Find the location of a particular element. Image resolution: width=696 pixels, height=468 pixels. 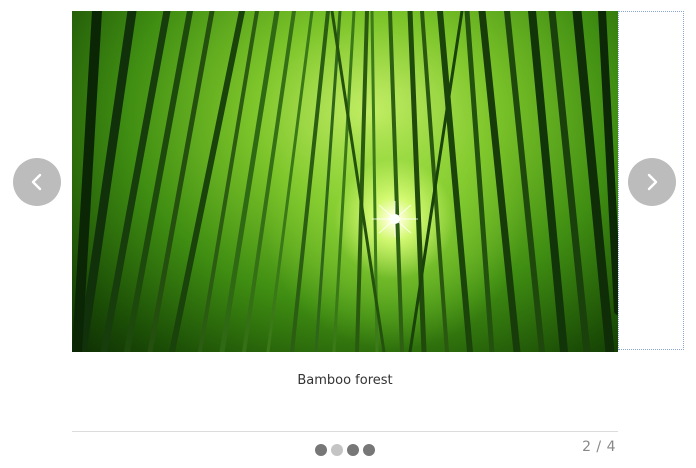

prev-slide-button is located at coordinates (37, 182).